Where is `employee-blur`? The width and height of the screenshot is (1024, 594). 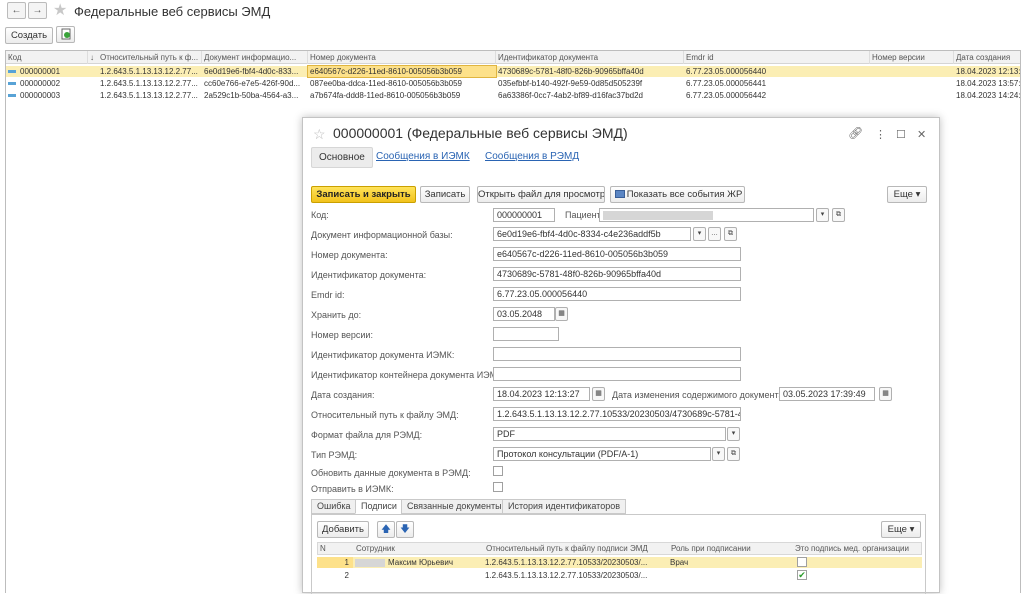 employee-blur is located at coordinates (370, 562).